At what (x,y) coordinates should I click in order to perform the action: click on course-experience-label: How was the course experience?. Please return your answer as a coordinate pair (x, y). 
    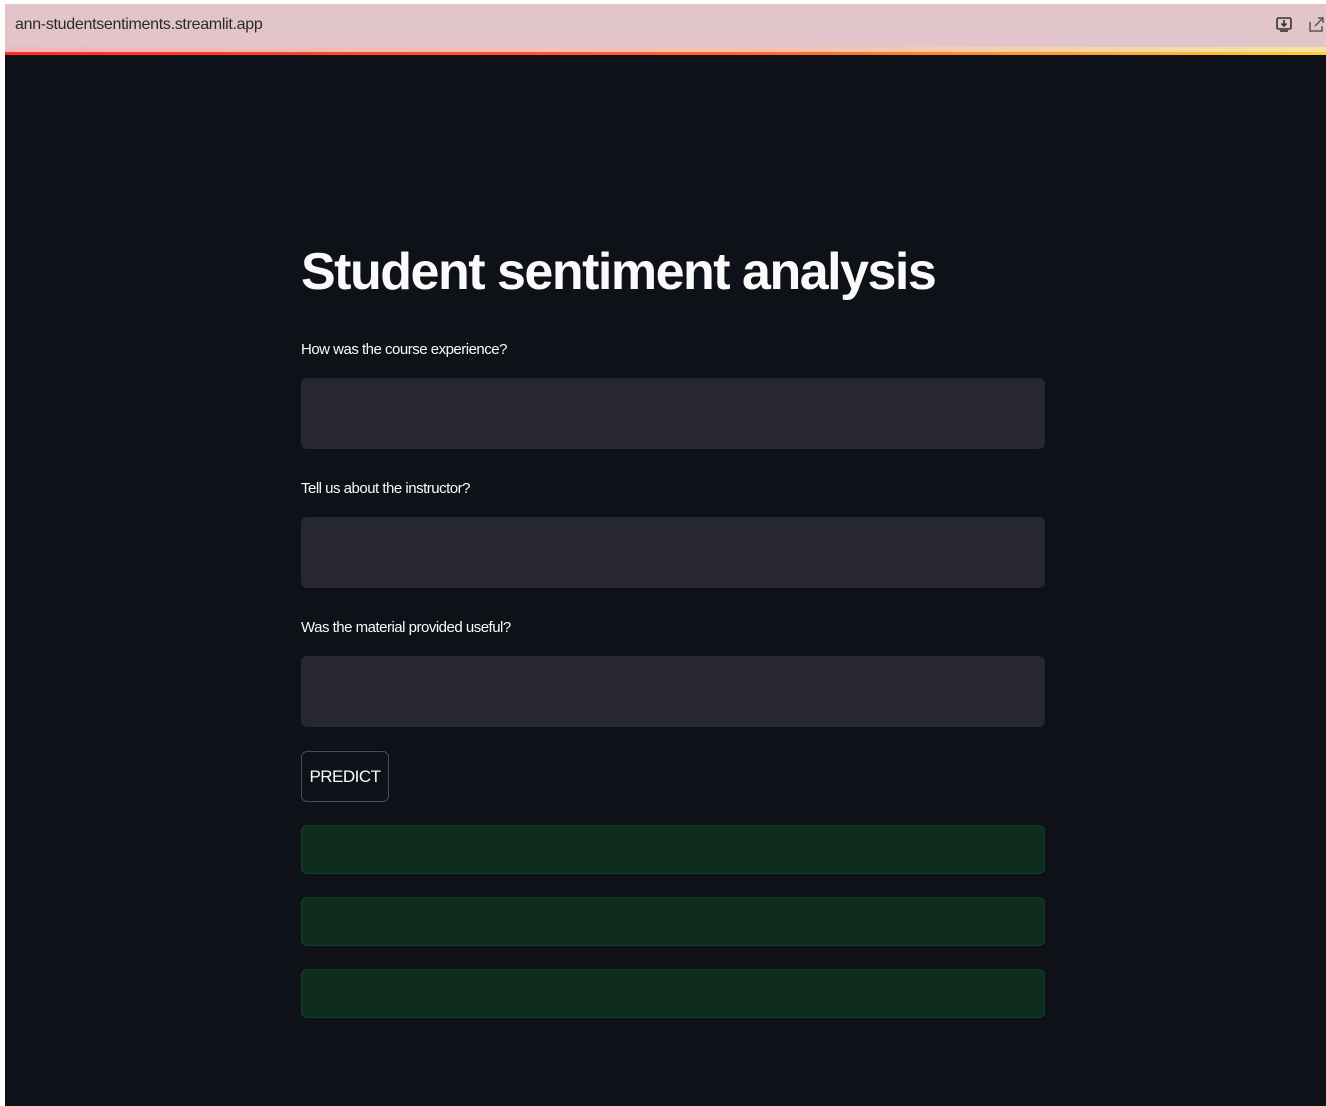
    Looking at the image, I should click on (404, 349).